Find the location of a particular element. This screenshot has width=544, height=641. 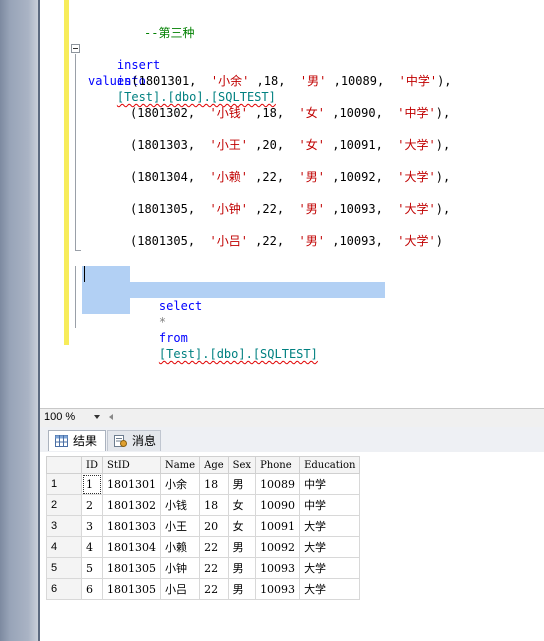

tuple-id: 1801303 is located at coordinates (162, 145).